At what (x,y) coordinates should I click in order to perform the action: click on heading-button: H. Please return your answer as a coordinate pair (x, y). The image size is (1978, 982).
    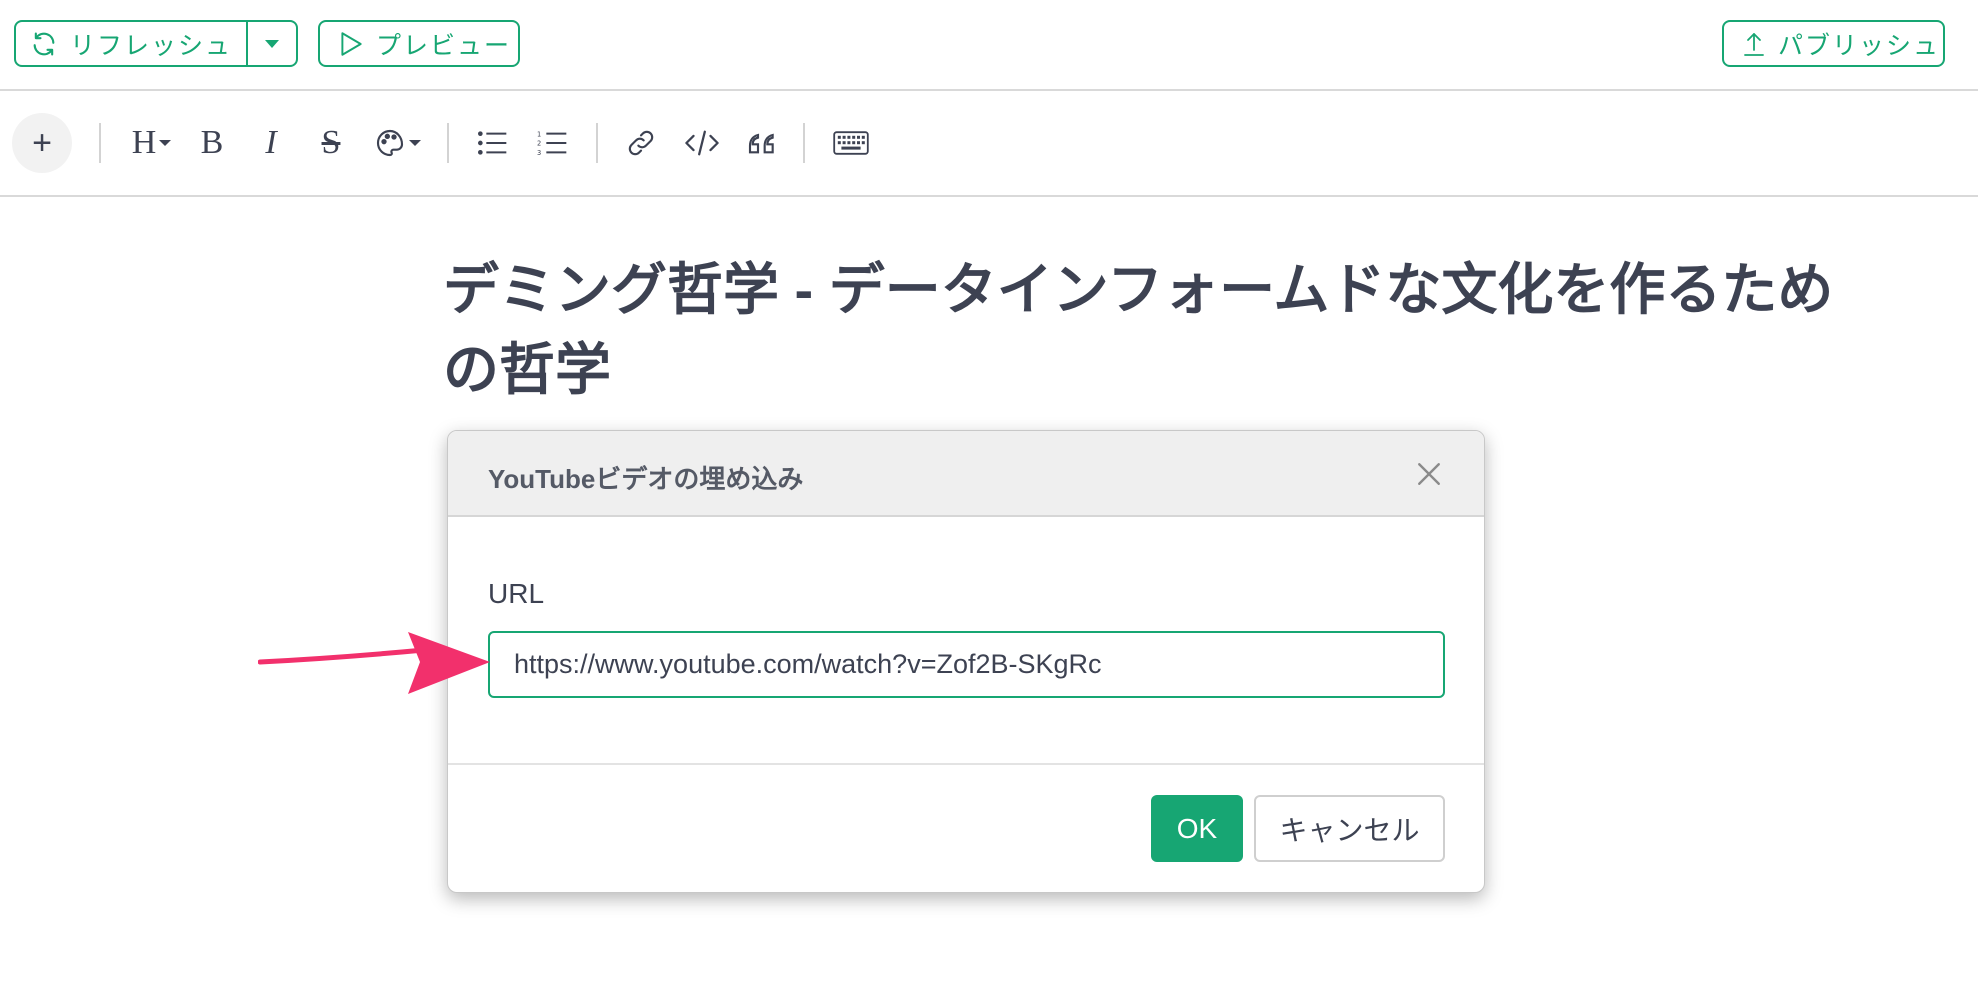
    Looking at the image, I should click on (152, 143).